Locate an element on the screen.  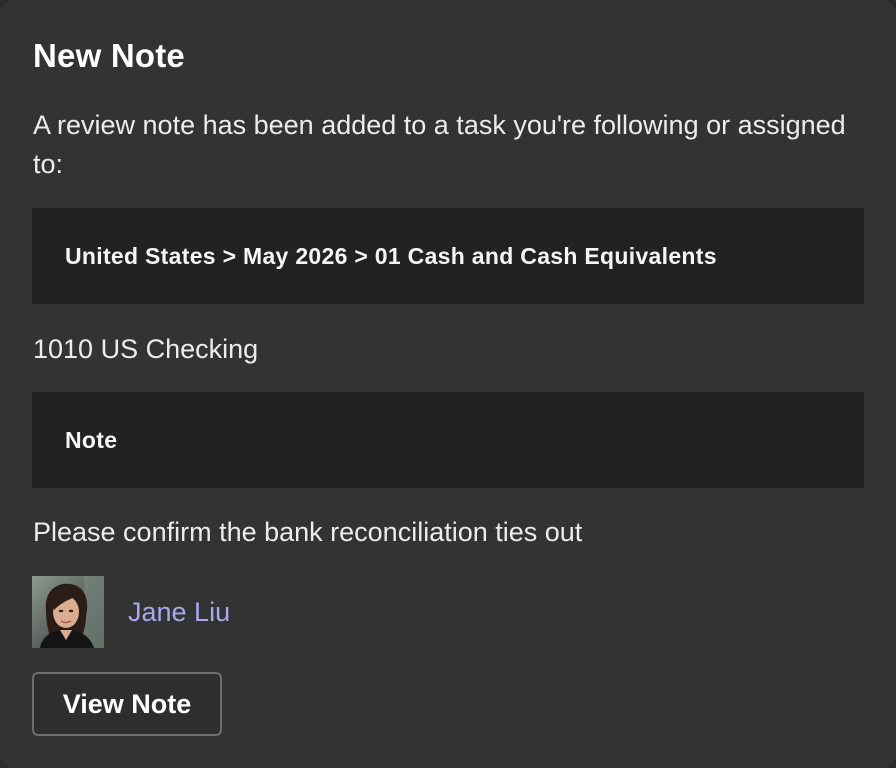
note-heading: Note is located at coordinates (91, 439).